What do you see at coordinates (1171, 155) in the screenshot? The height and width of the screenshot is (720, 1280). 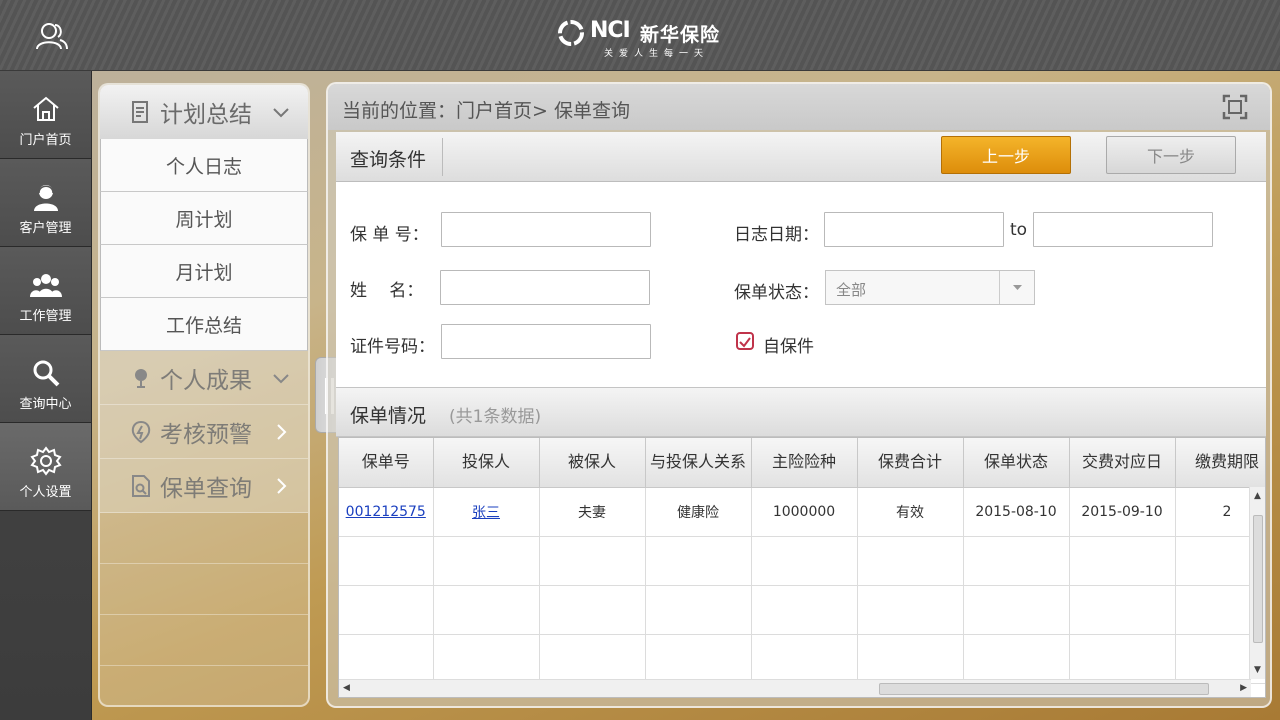 I see `next-step-button: 下一步` at bounding box center [1171, 155].